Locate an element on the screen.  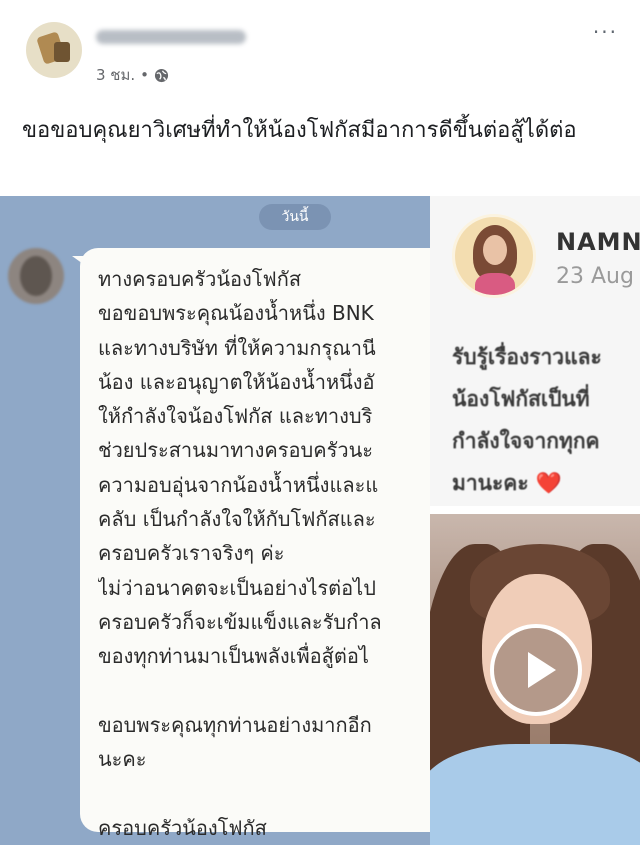
chat-date-label: วันนี้ is located at coordinates (295, 217).